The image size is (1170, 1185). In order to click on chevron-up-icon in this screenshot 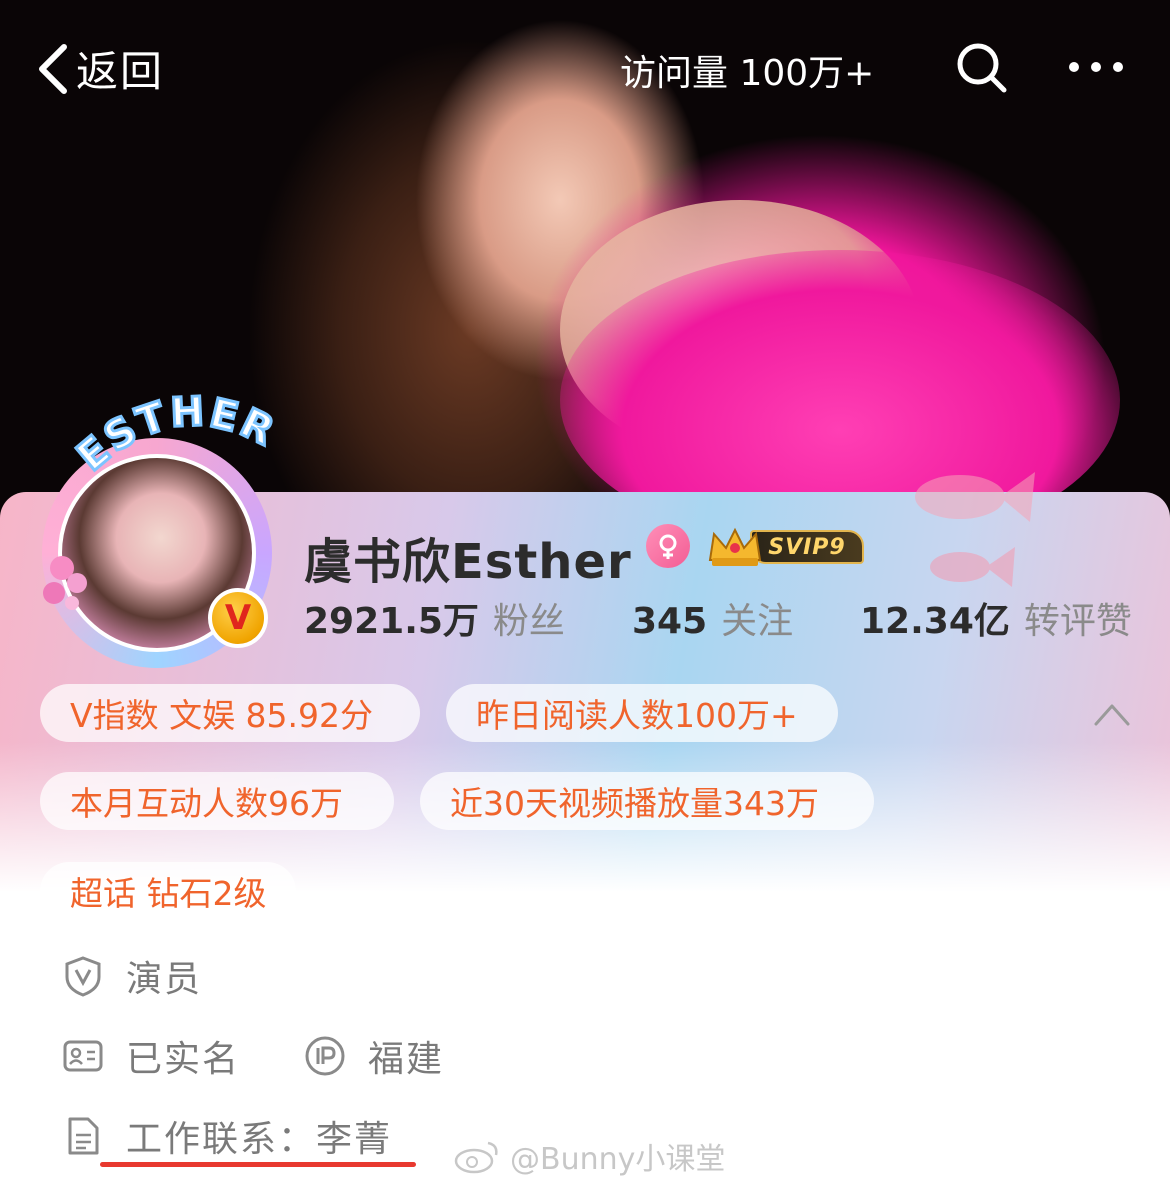, I will do `click(1112, 713)`.